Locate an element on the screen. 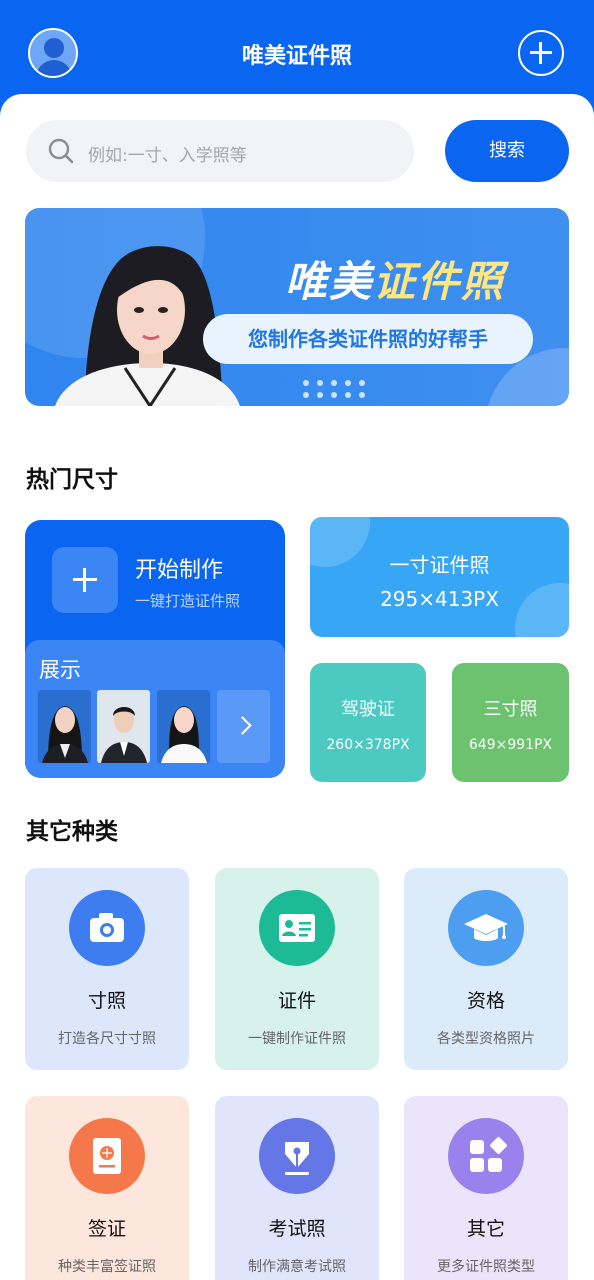  start-making-card: 开始制作 一键打造证件照 展示 is located at coordinates (155, 649).